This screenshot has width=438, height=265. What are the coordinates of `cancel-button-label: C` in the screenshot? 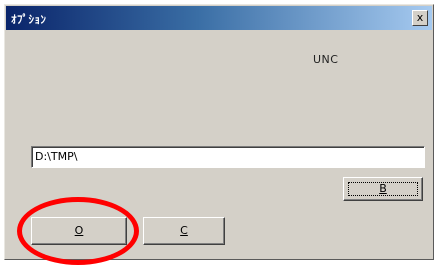 It's located at (184, 230).